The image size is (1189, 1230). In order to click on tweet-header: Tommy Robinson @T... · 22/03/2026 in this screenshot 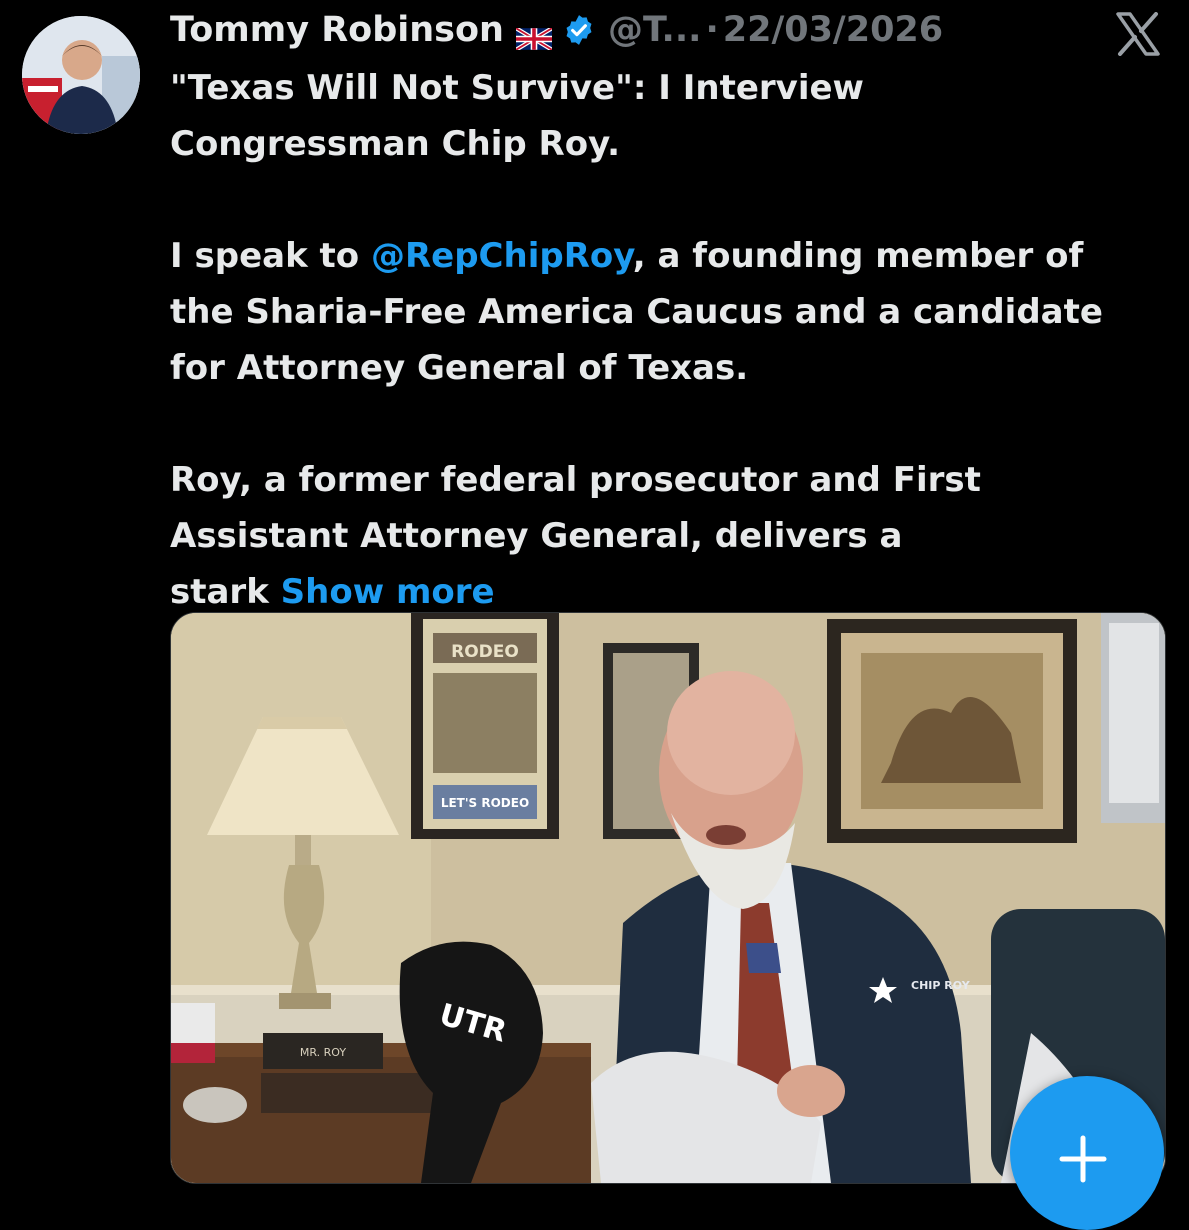, I will do `click(556, 30)`.